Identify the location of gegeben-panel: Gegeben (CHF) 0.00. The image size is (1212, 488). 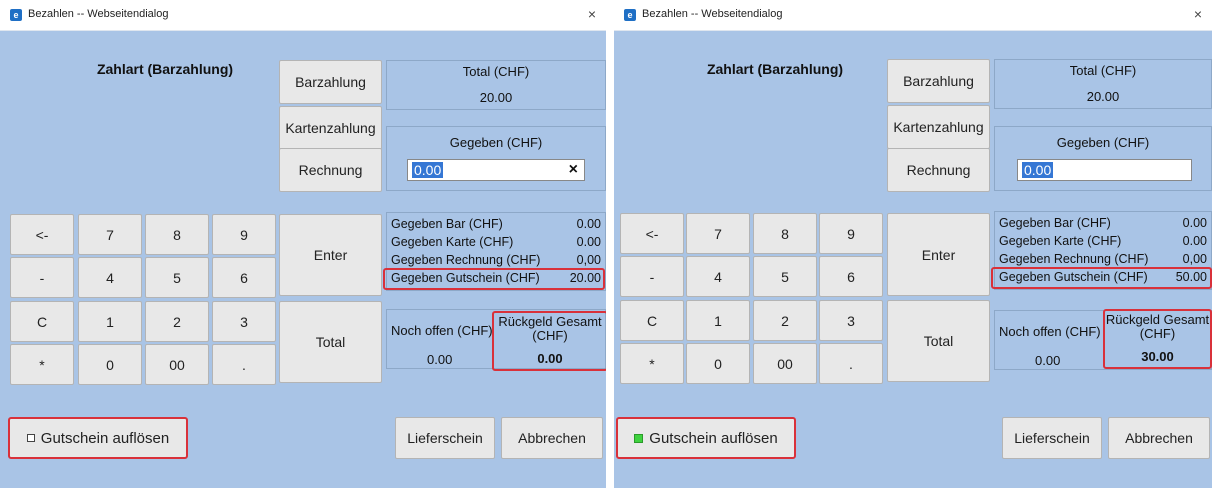
(1103, 158).